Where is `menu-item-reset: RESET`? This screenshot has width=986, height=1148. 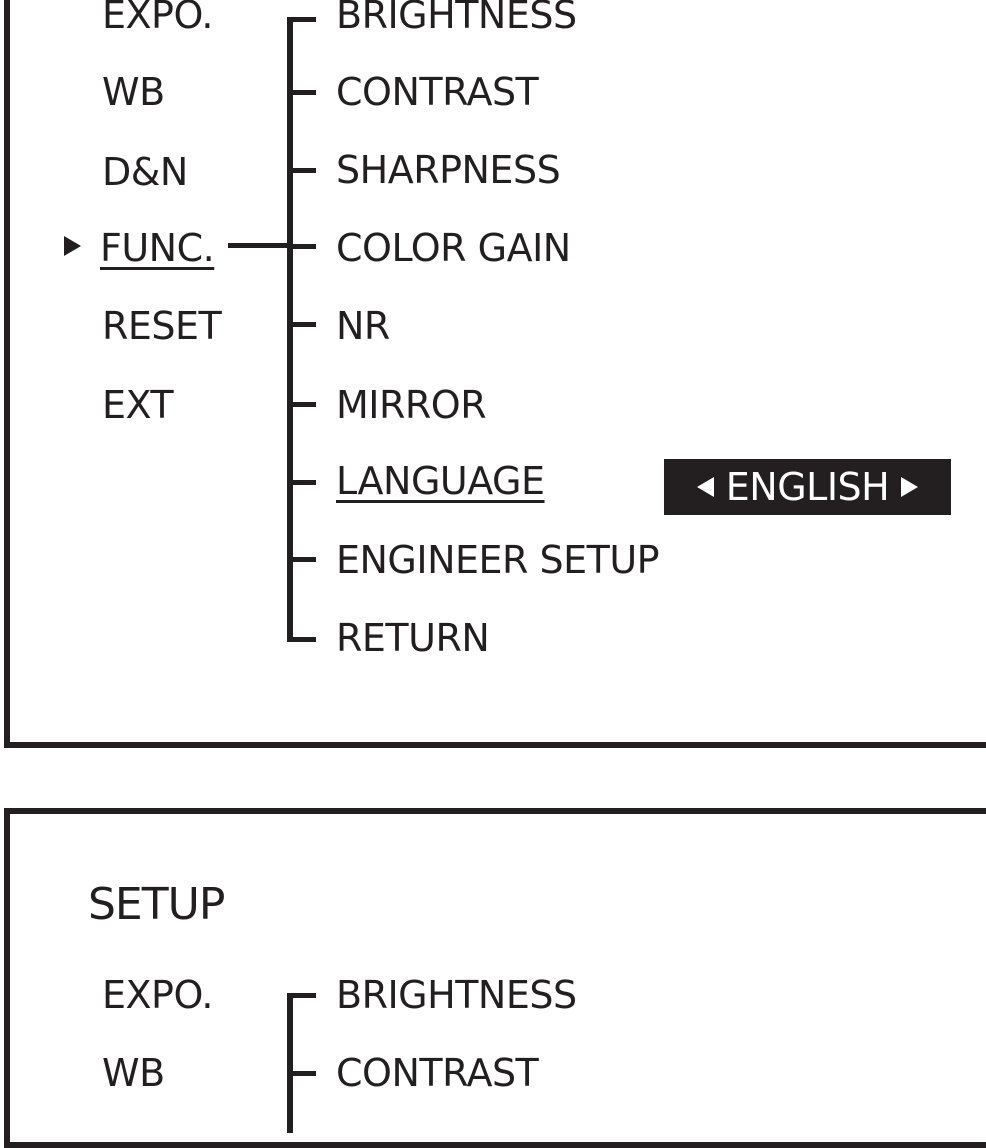 menu-item-reset: RESET is located at coordinates (162, 326).